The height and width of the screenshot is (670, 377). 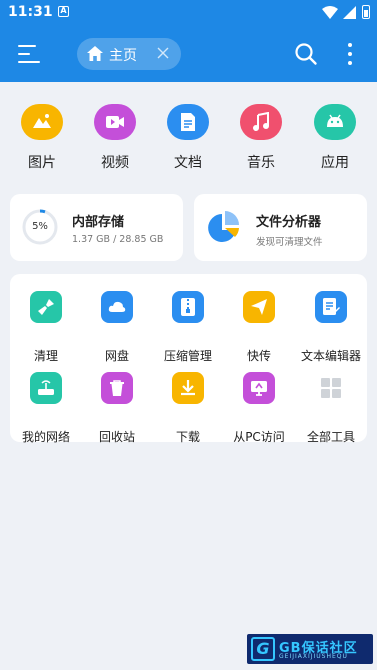 I want to click on analyzer-title: 文件分析器, so click(x=289, y=222).